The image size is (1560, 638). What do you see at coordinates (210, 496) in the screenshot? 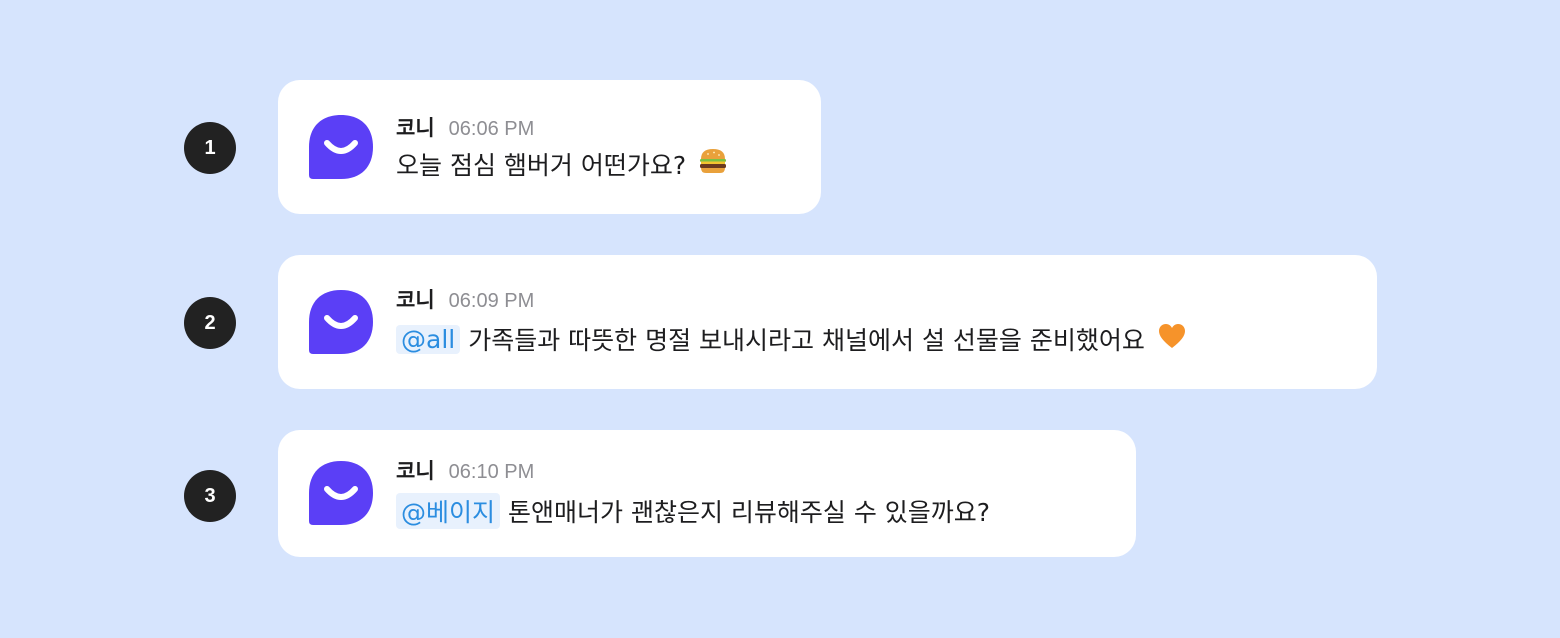
I see `step-badge: 3` at bounding box center [210, 496].